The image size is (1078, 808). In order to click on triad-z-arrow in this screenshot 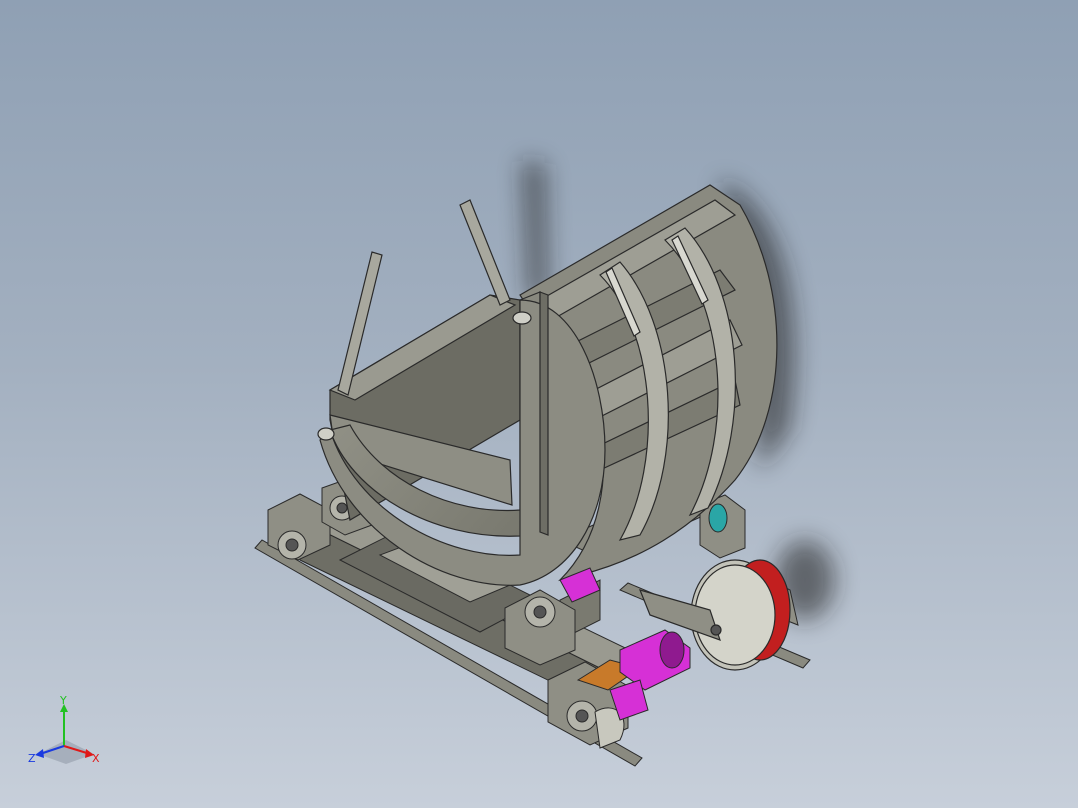, I will do `click(39, 753)`.